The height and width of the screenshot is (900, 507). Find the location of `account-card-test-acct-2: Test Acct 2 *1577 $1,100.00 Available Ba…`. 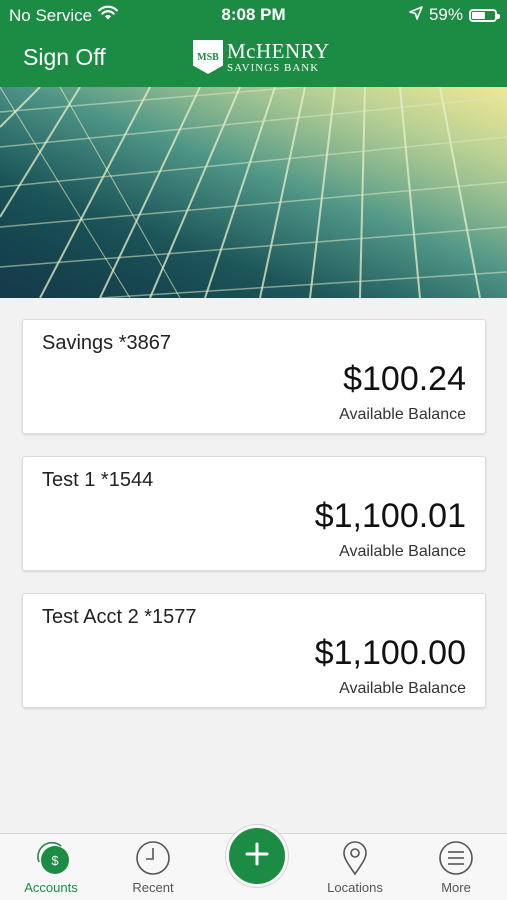

account-card-test-acct-2: Test Acct 2 *1577 $1,100.00 Available Ba… is located at coordinates (254, 650).